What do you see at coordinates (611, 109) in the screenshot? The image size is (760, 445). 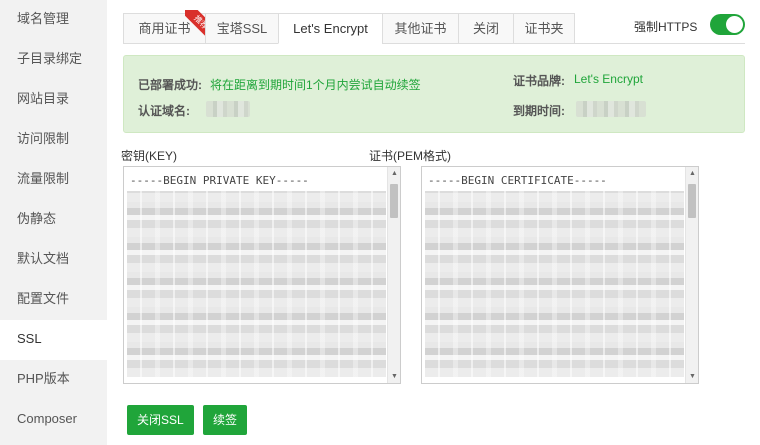 I see `expire-value-redacted` at bounding box center [611, 109].